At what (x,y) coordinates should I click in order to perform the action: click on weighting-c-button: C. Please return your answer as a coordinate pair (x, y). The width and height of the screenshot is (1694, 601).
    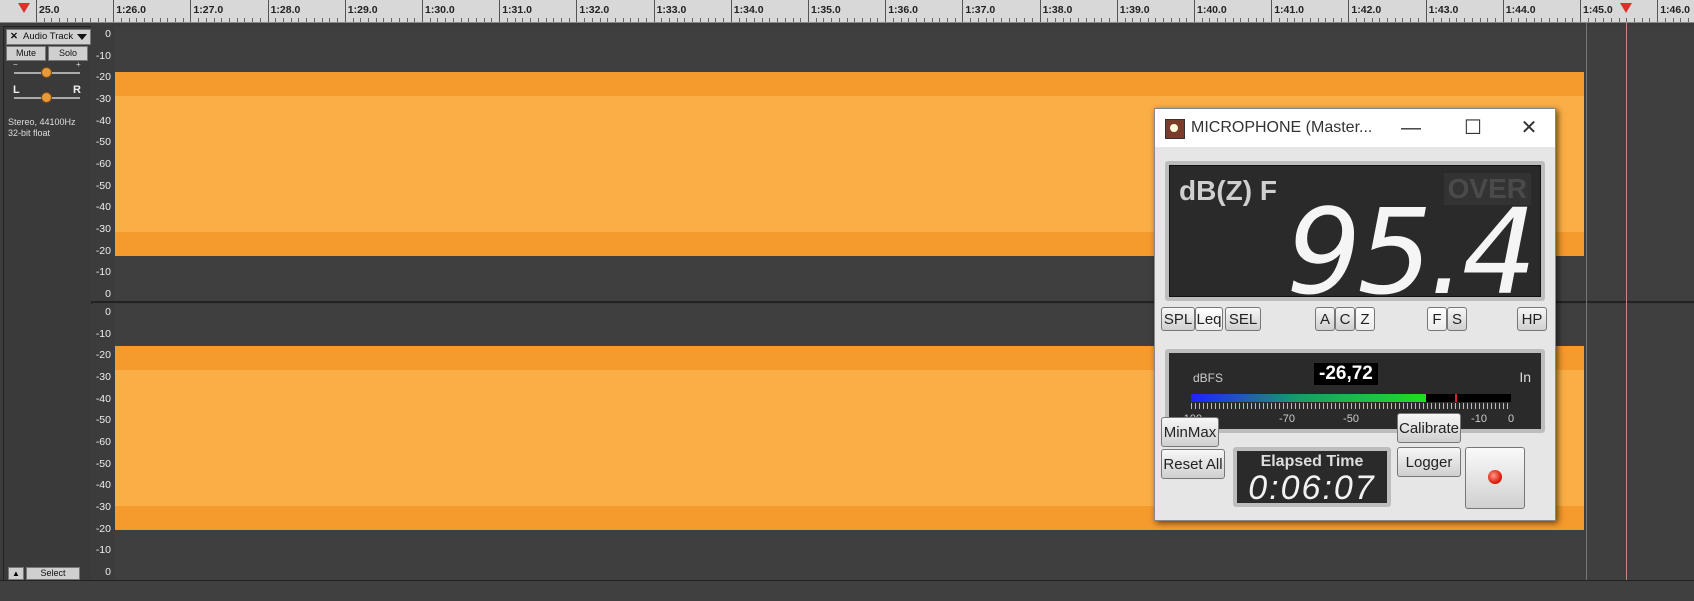
    Looking at the image, I should click on (1345, 319).